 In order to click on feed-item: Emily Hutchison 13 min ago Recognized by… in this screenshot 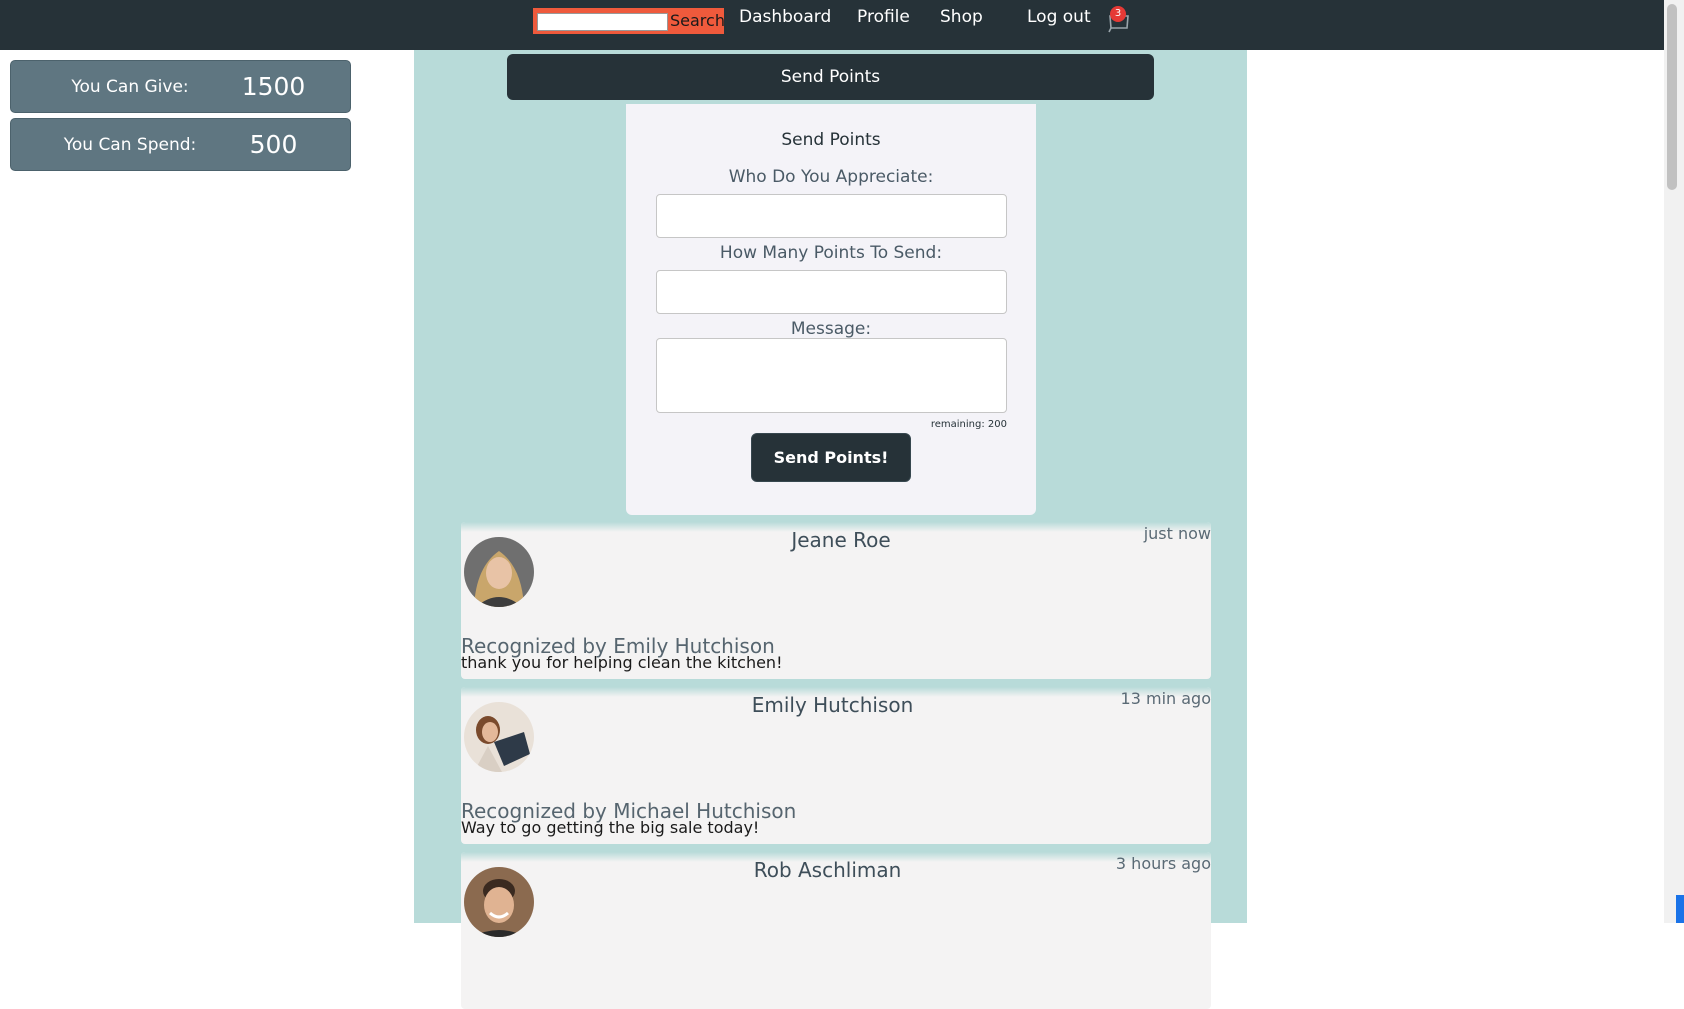, I will do `click(836, 765)`.